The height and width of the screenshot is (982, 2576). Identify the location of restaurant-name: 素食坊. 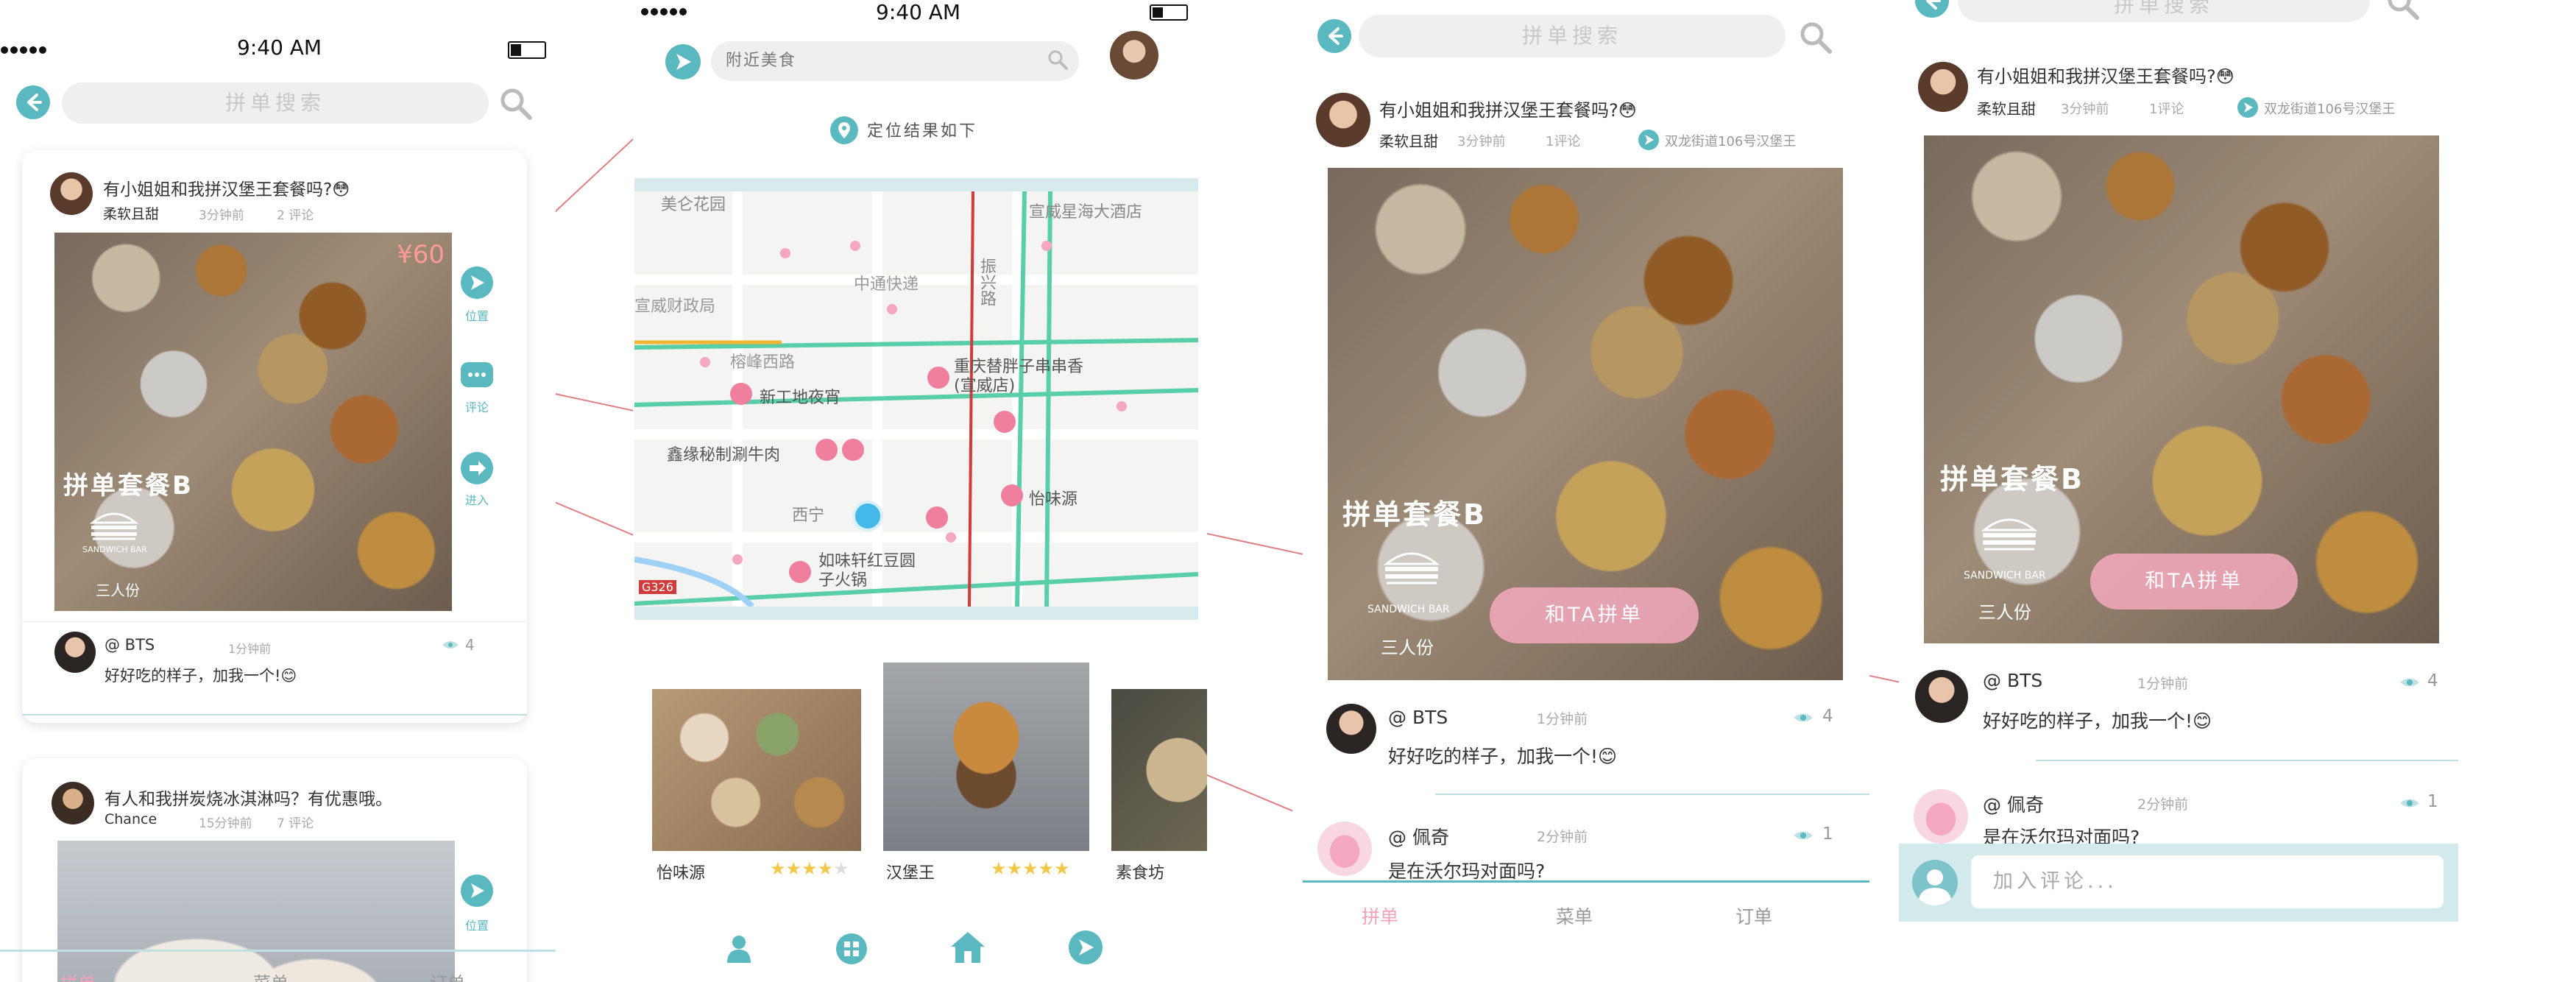
(1140, 871).